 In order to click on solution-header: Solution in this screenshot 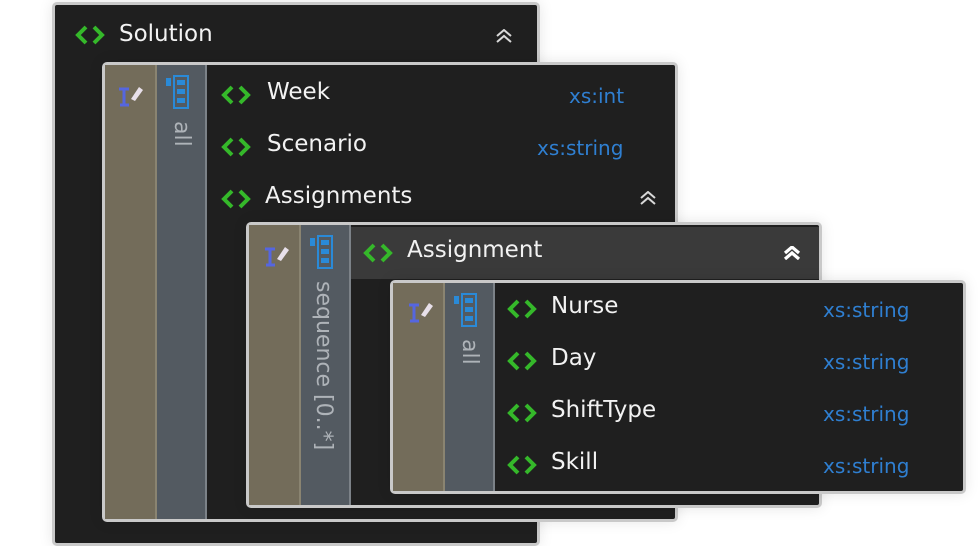, I will do `click(296, 35)`.